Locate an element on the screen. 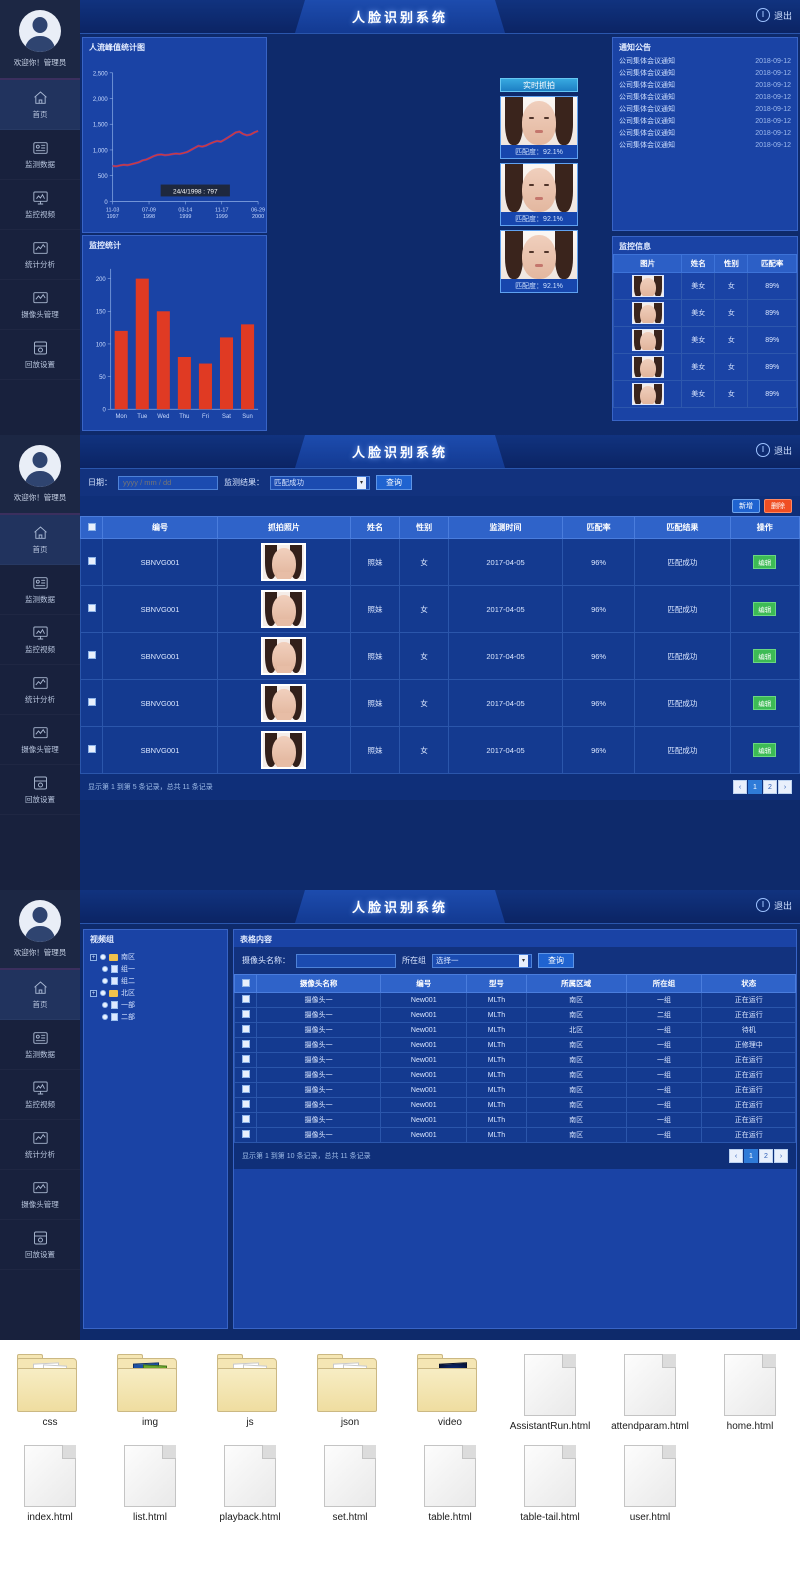 This screenshot has width=800, height=1578. expand-icon: + is located at coordinates (93, 957).